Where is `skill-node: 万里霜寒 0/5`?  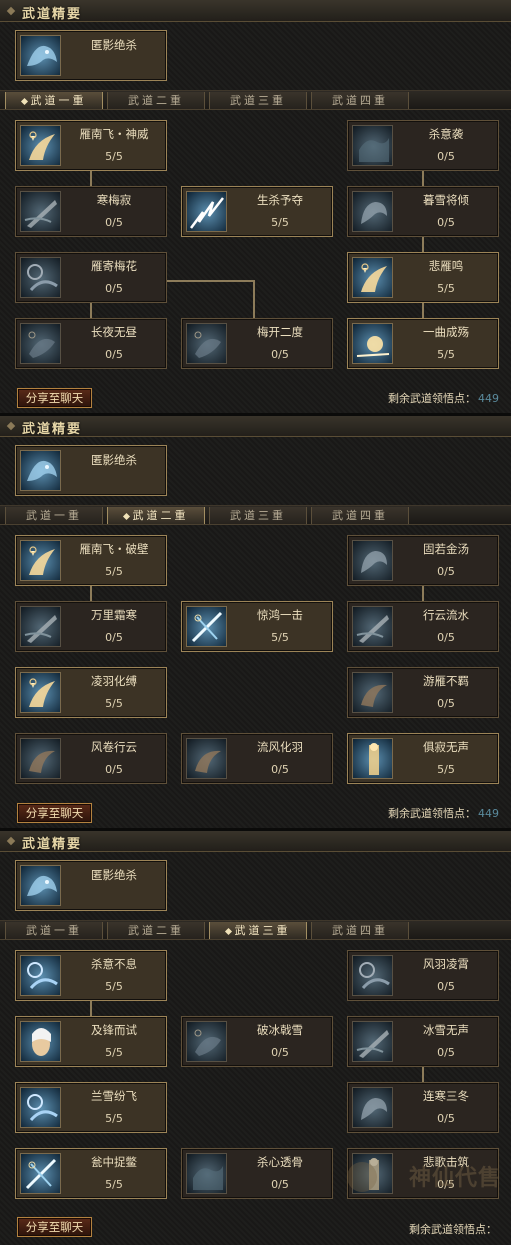
skill-node: 万里霜寒 0/5 is located at coordinates (91, 626).